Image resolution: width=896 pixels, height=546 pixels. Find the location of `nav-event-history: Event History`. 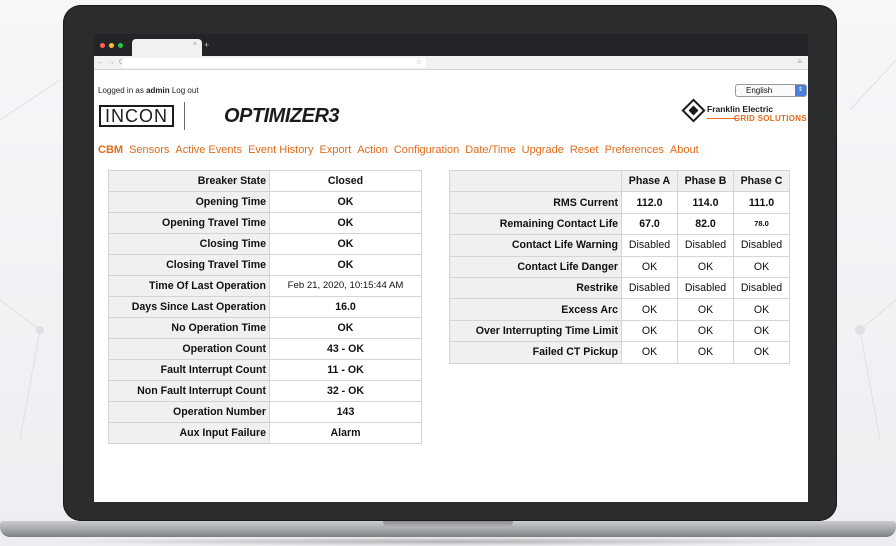

nav-event-history: Event History is located at coordinates (280, 150).